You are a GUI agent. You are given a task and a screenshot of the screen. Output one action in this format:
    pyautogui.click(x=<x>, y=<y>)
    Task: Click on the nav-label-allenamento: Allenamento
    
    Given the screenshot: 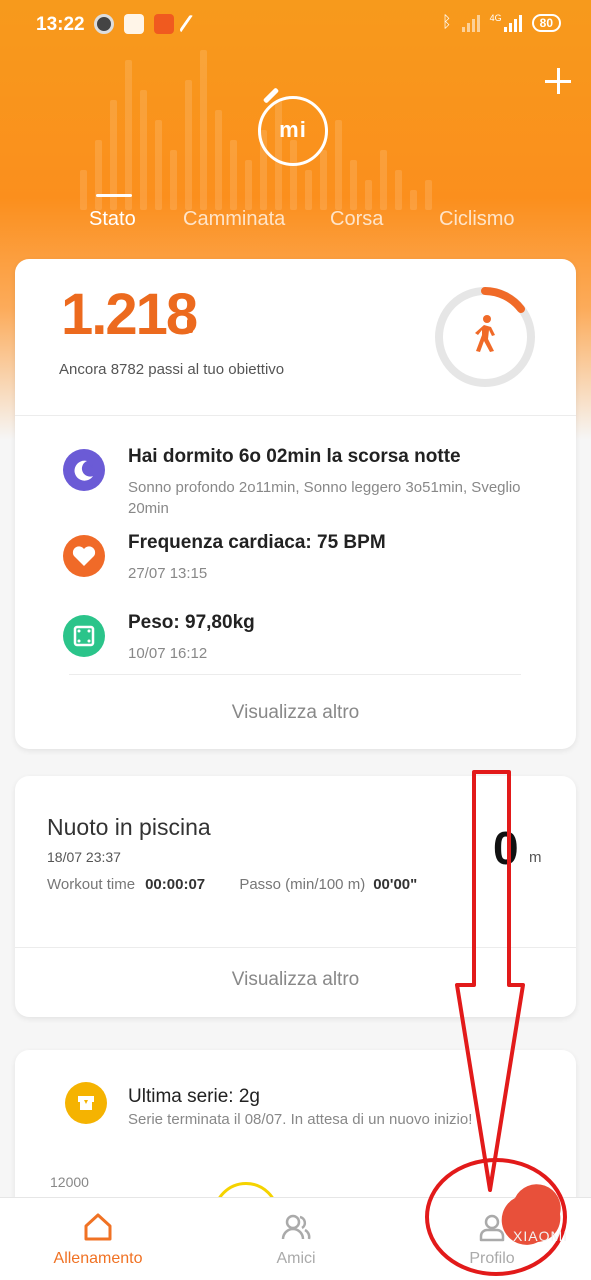 What is the action you would take?
    pyautogui.click(x=98, y=1258)
    